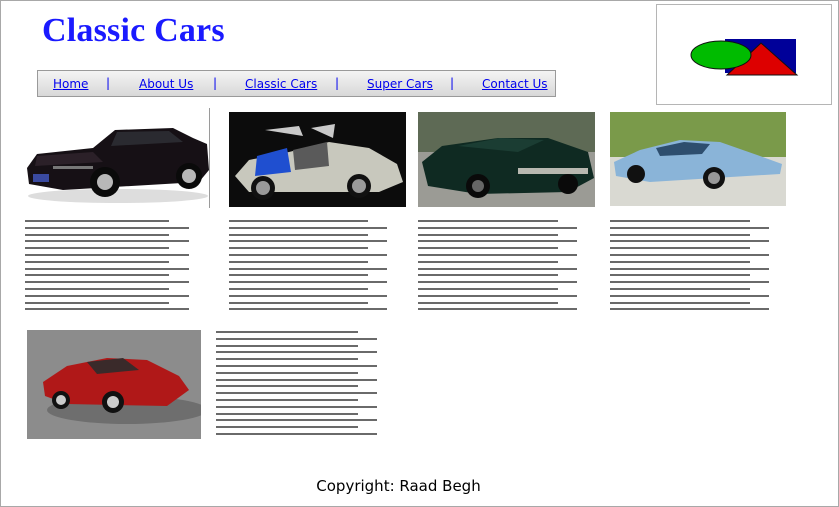  Describe the element at coordinates (506, 159) in the screenshot. I see `dark-green-charger-car-image` at that location.